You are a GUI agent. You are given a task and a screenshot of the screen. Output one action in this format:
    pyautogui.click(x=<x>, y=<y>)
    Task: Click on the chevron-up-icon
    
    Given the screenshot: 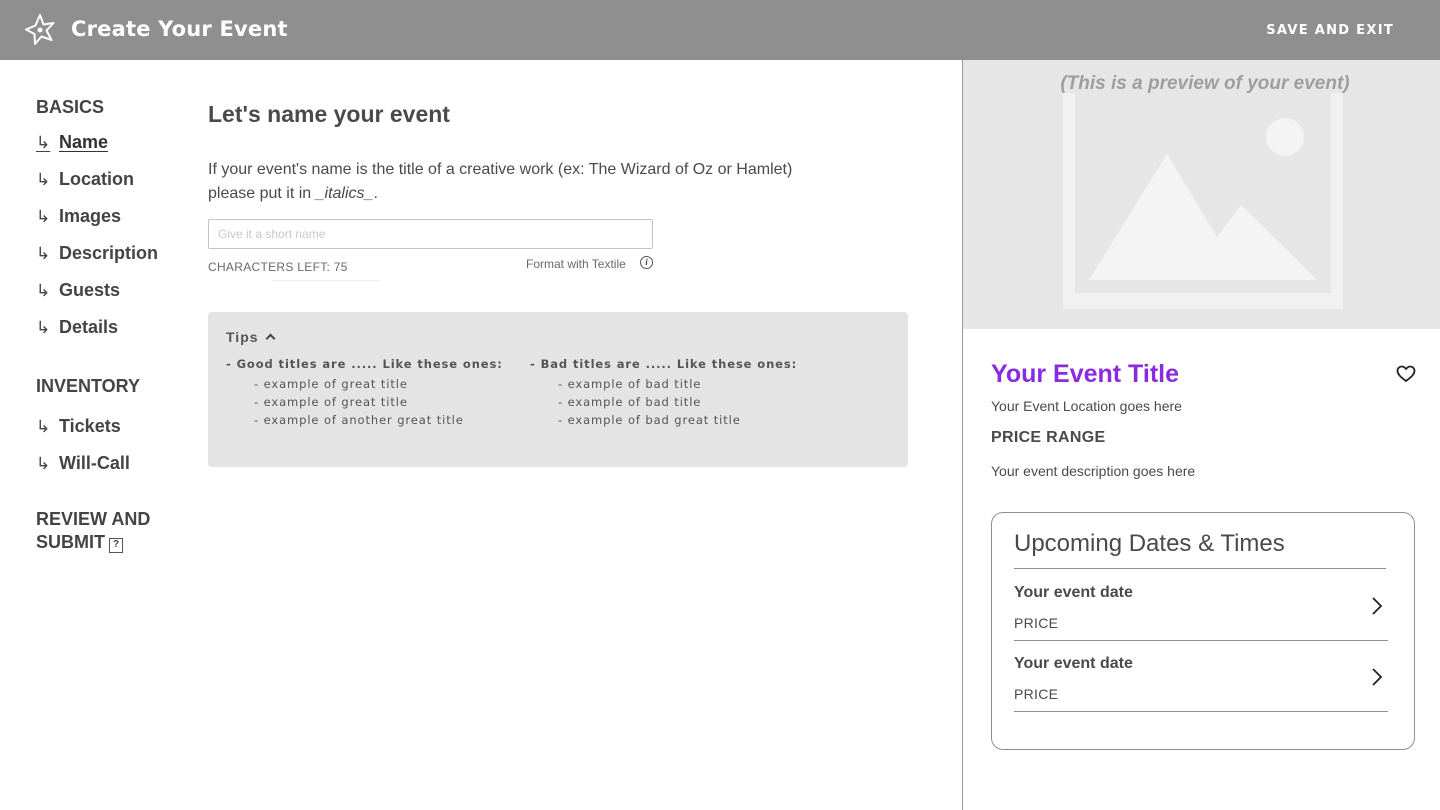 What is the action you would take?
    pyautogui.click(x=270, y=338)
    